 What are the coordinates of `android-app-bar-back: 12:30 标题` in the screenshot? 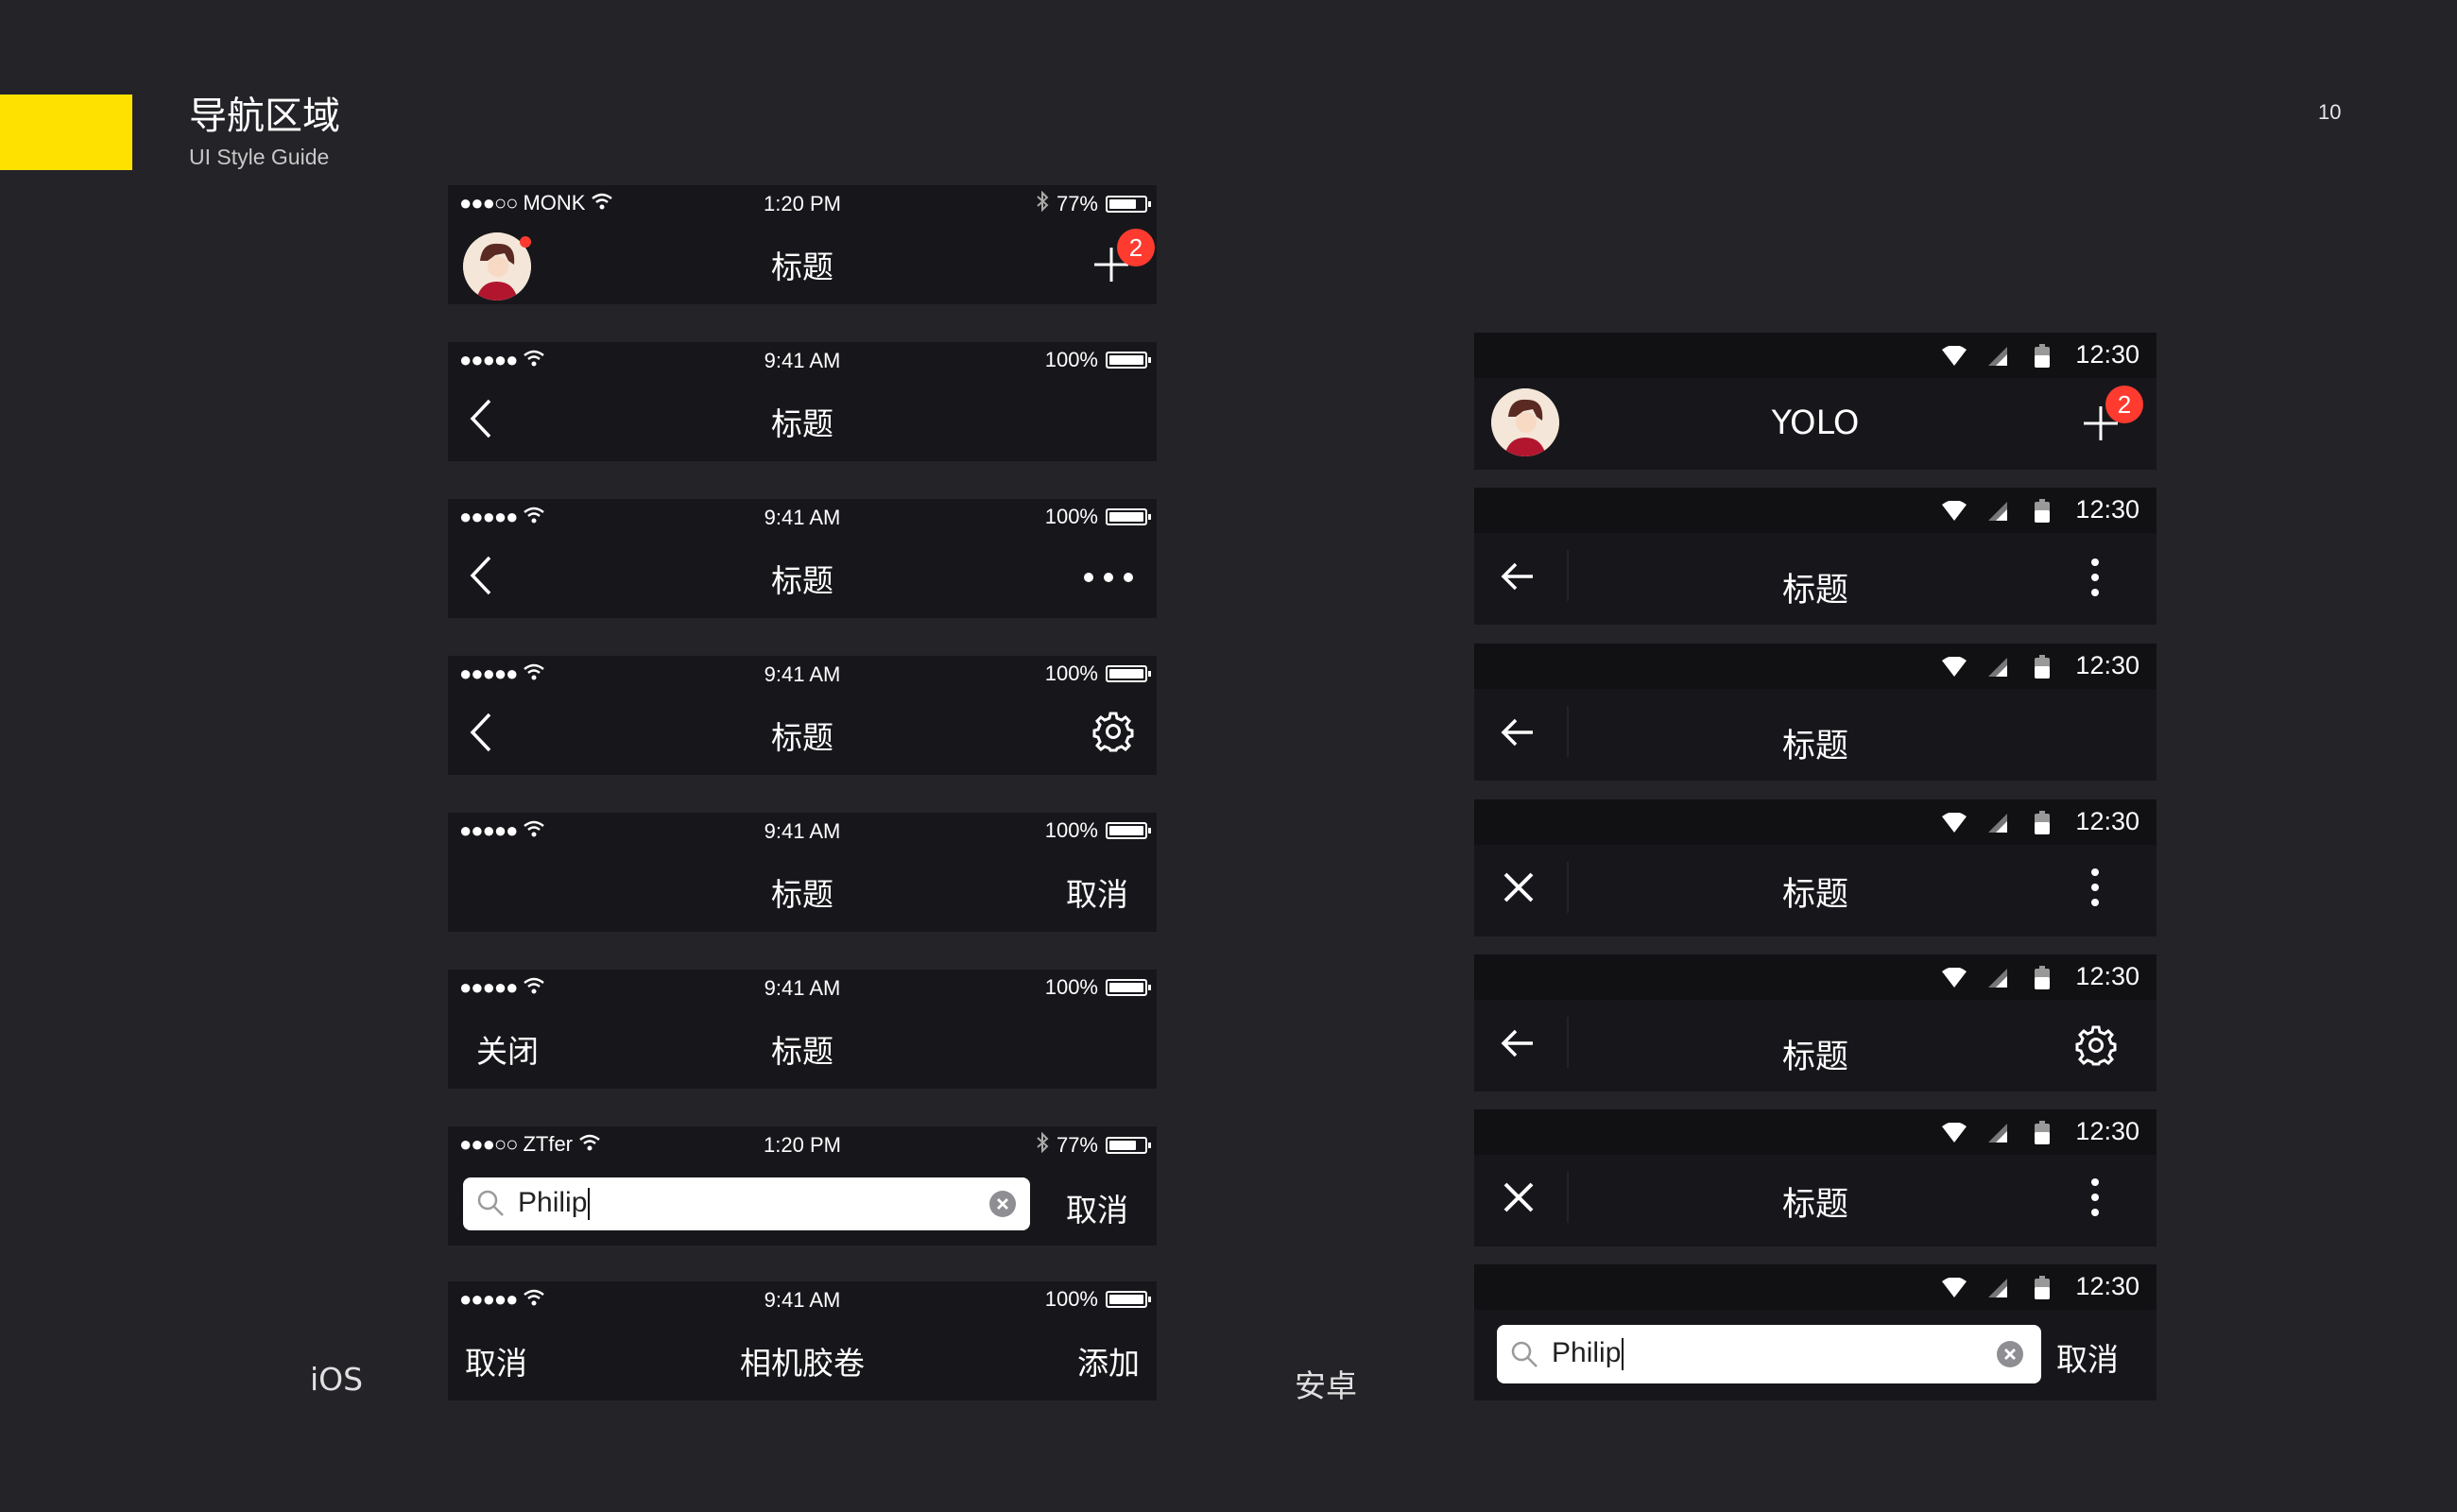 It's located at (1815, 712).